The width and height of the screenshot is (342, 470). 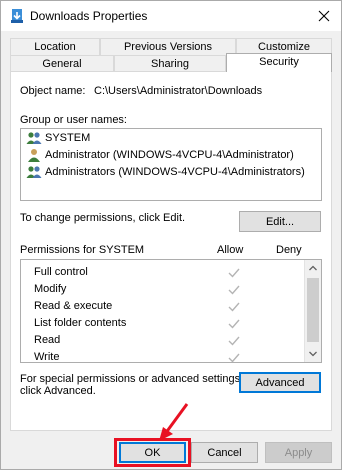 I want to click on tab-label: Customize, so click(x=284, y=47).